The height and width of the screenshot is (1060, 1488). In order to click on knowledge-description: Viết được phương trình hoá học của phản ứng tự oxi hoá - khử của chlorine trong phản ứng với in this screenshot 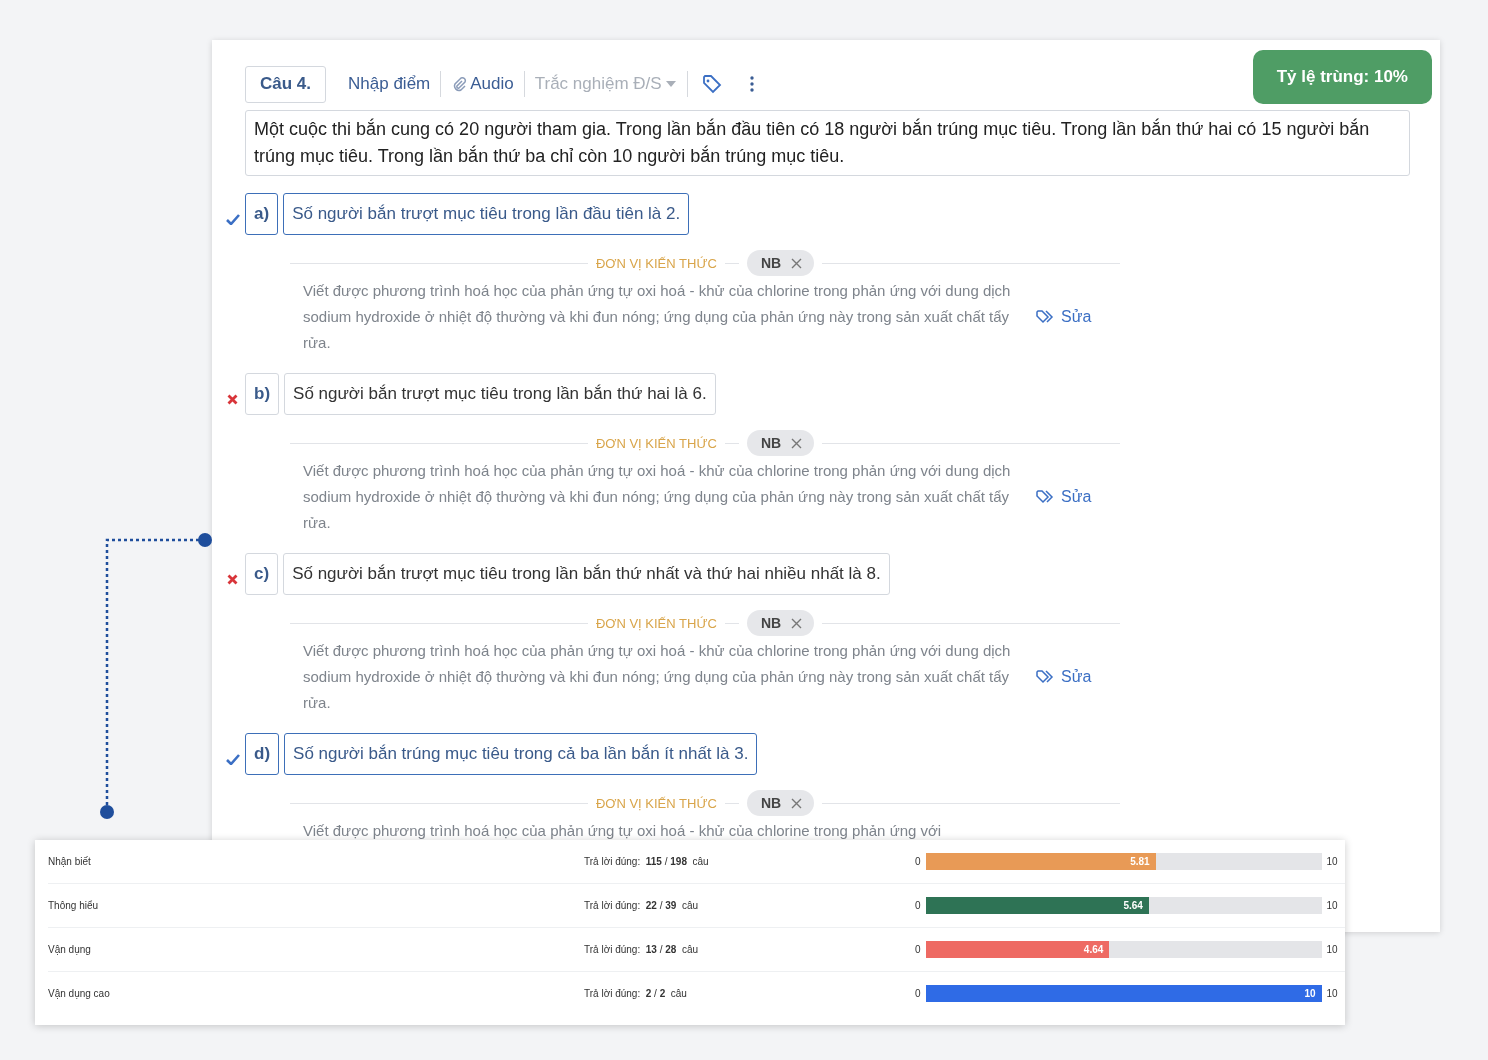, I will do `click(623, 831)`.